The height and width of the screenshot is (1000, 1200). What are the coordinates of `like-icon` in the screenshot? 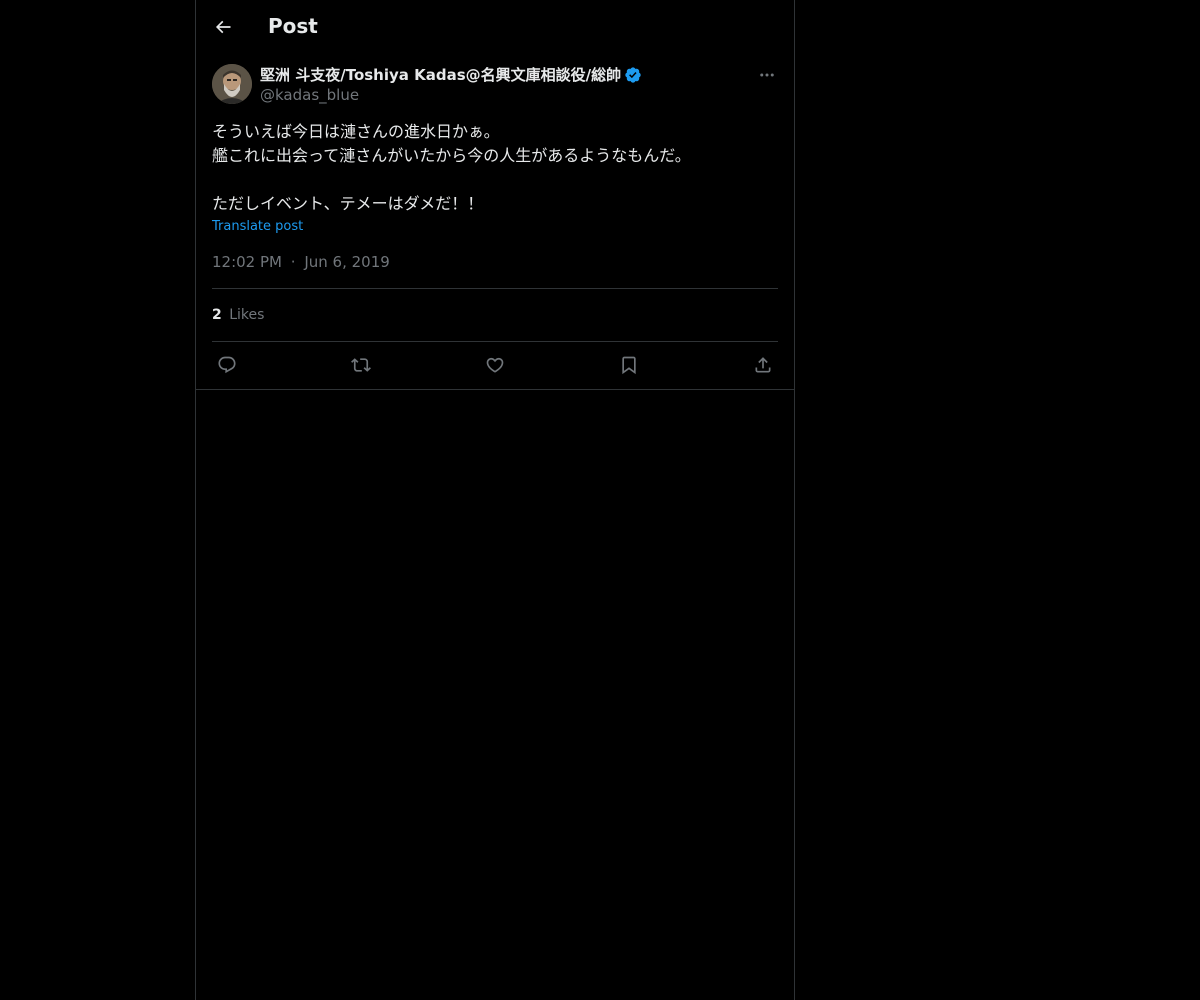 It's located at (495, 365).